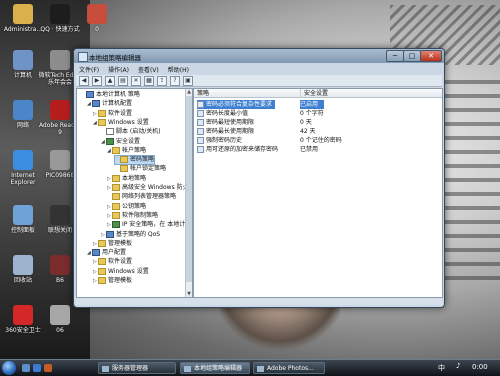 This screenshot has height=376, width=500. Describe the element at coordinates (318, 113) in the screenshot. I see `policy-row: 密码长度最小值 0 个字符` at that location.